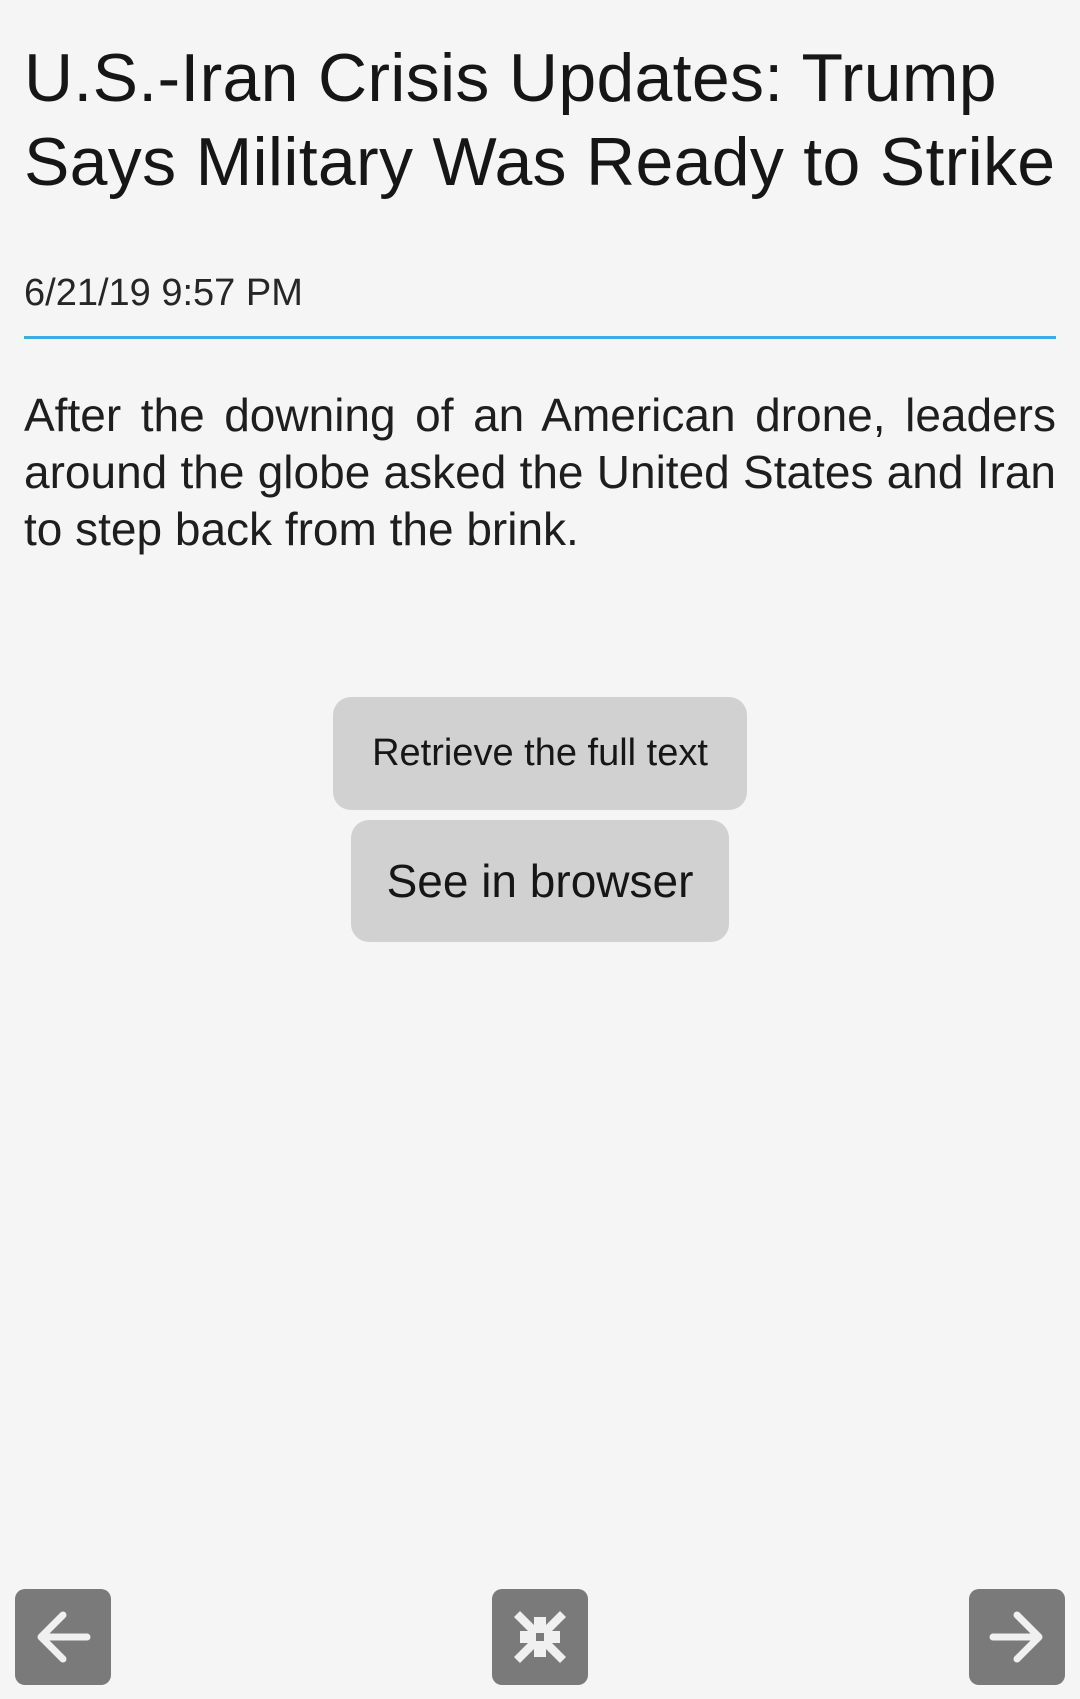 This screenshot has width=1080, height=1699. I want to click on previous-article-button, so click(63, 1637).